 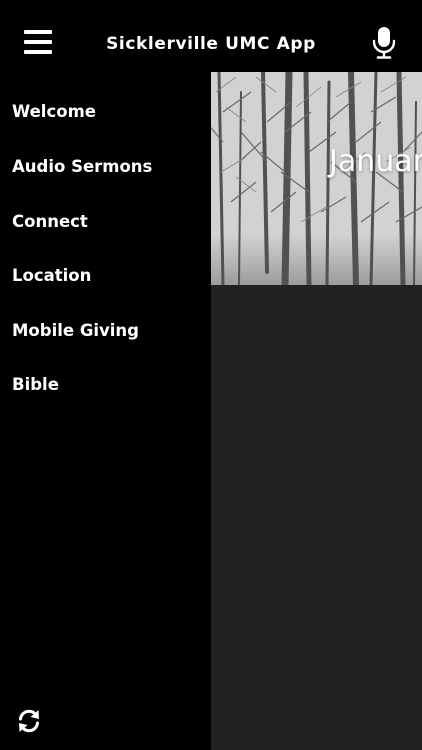 I want to click on refresh-icon, so click(x=29, y=721).